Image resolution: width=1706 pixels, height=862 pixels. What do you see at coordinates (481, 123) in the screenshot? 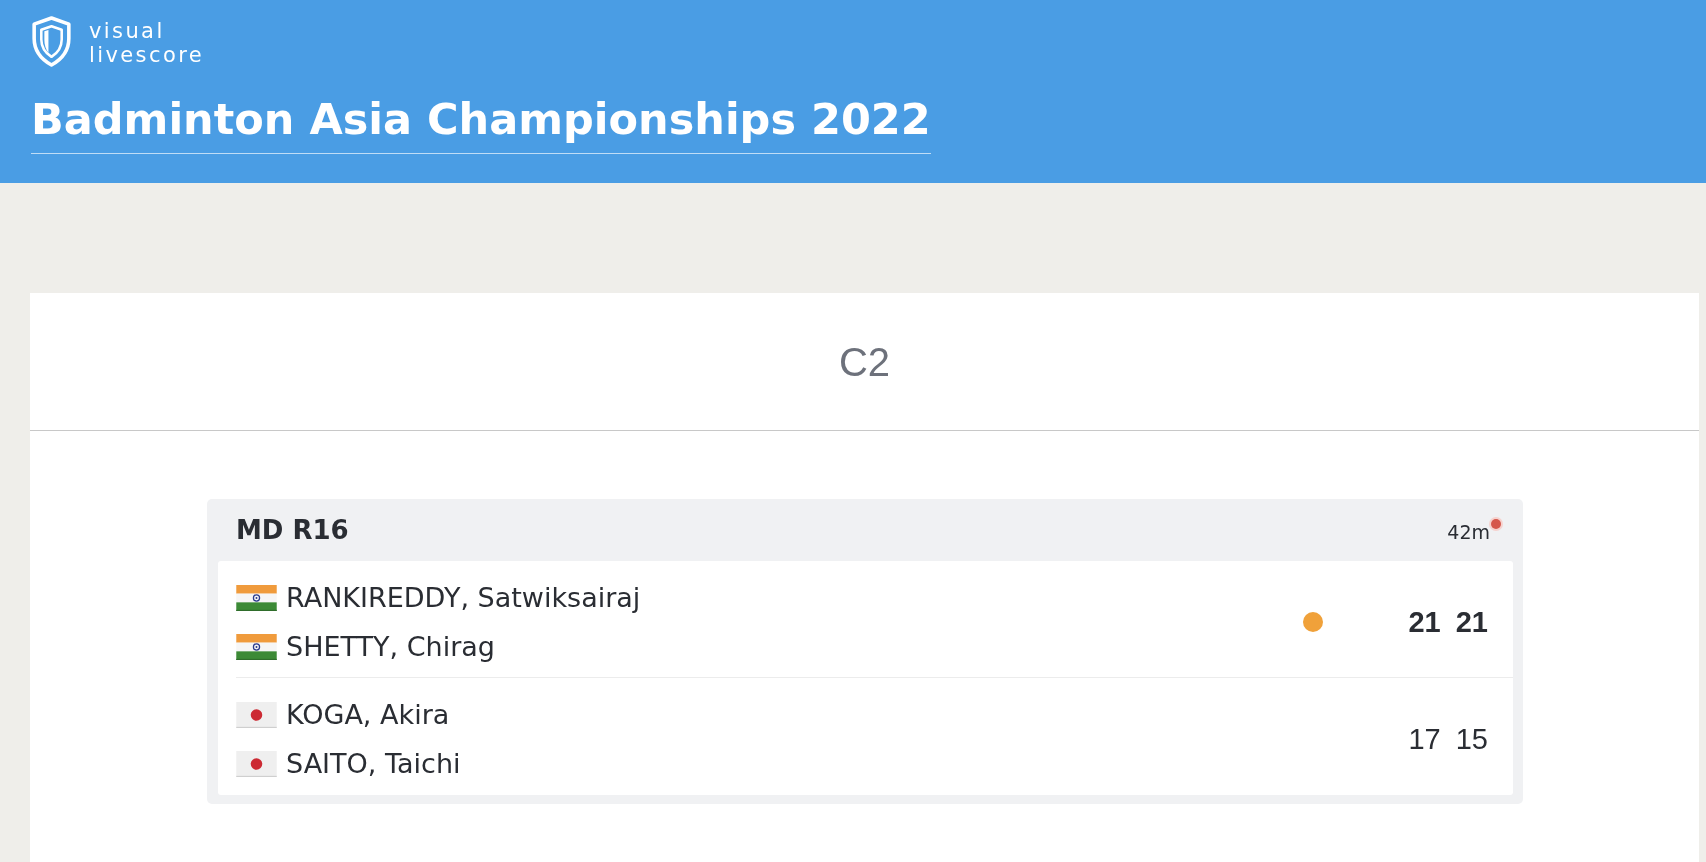
I see `tournament-title-link: Badminton Asia Championships 2022` at bounding box center [481, 123].